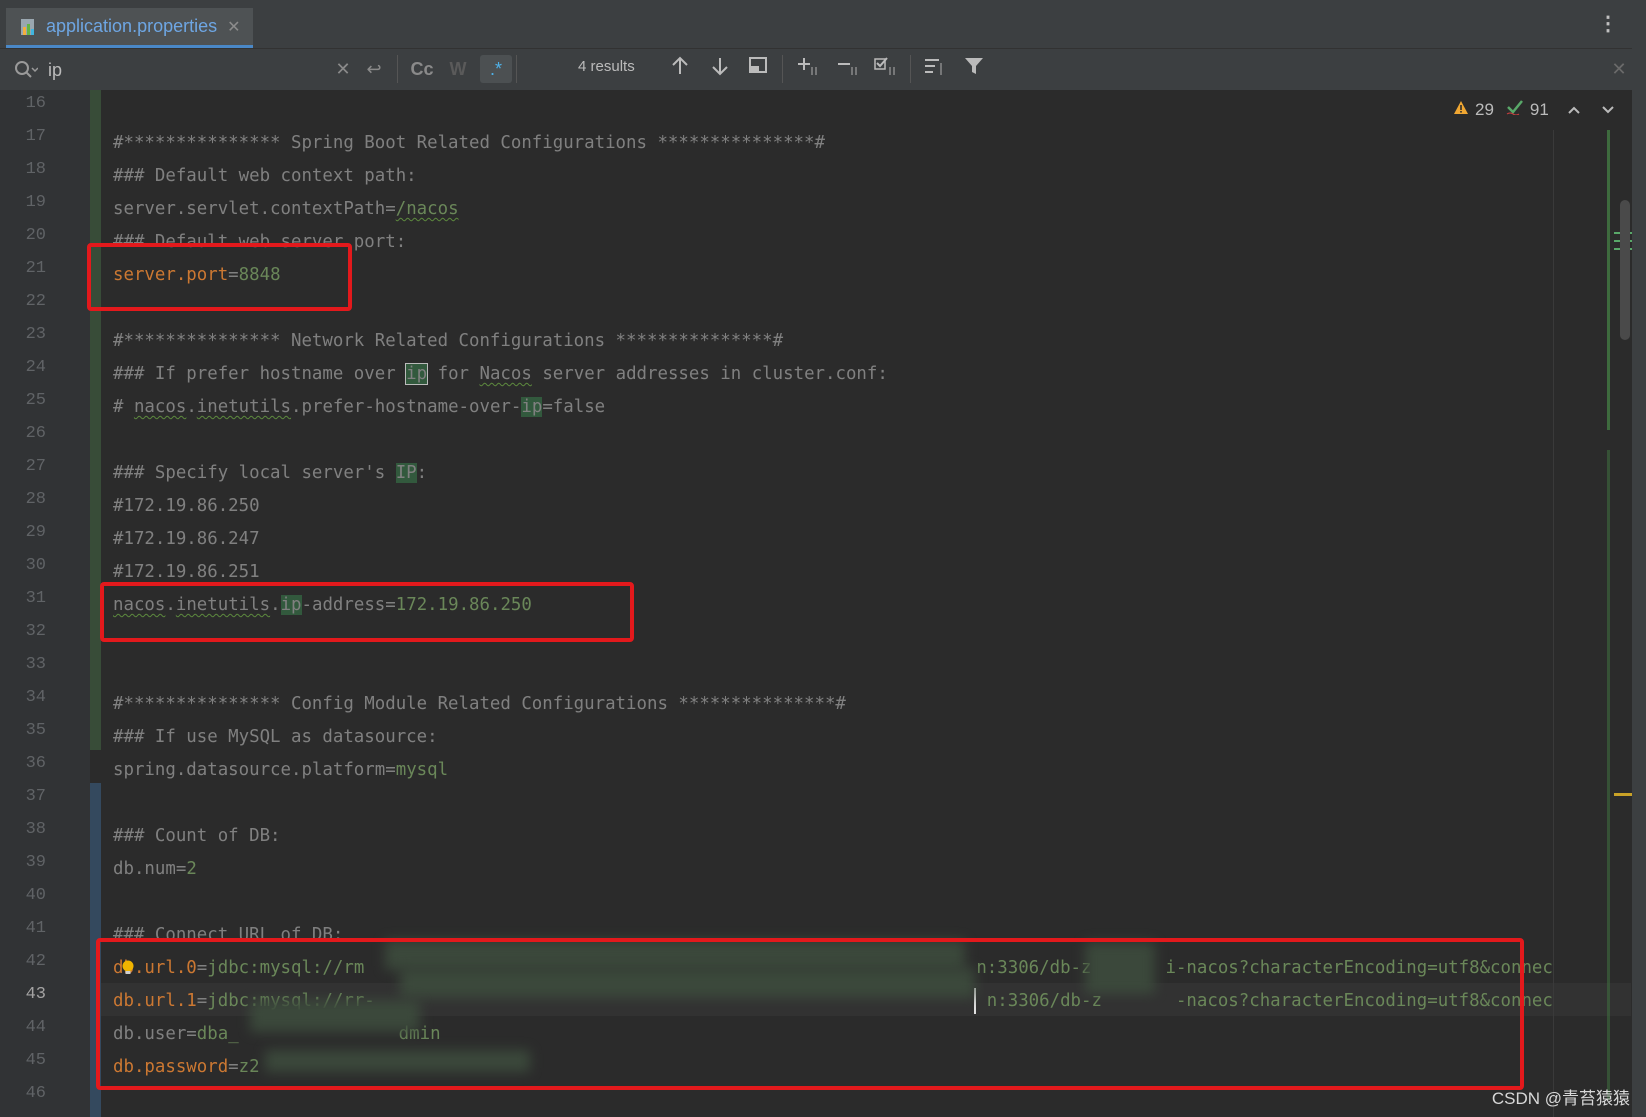  I want to click on search-icon, so click(26, 70).